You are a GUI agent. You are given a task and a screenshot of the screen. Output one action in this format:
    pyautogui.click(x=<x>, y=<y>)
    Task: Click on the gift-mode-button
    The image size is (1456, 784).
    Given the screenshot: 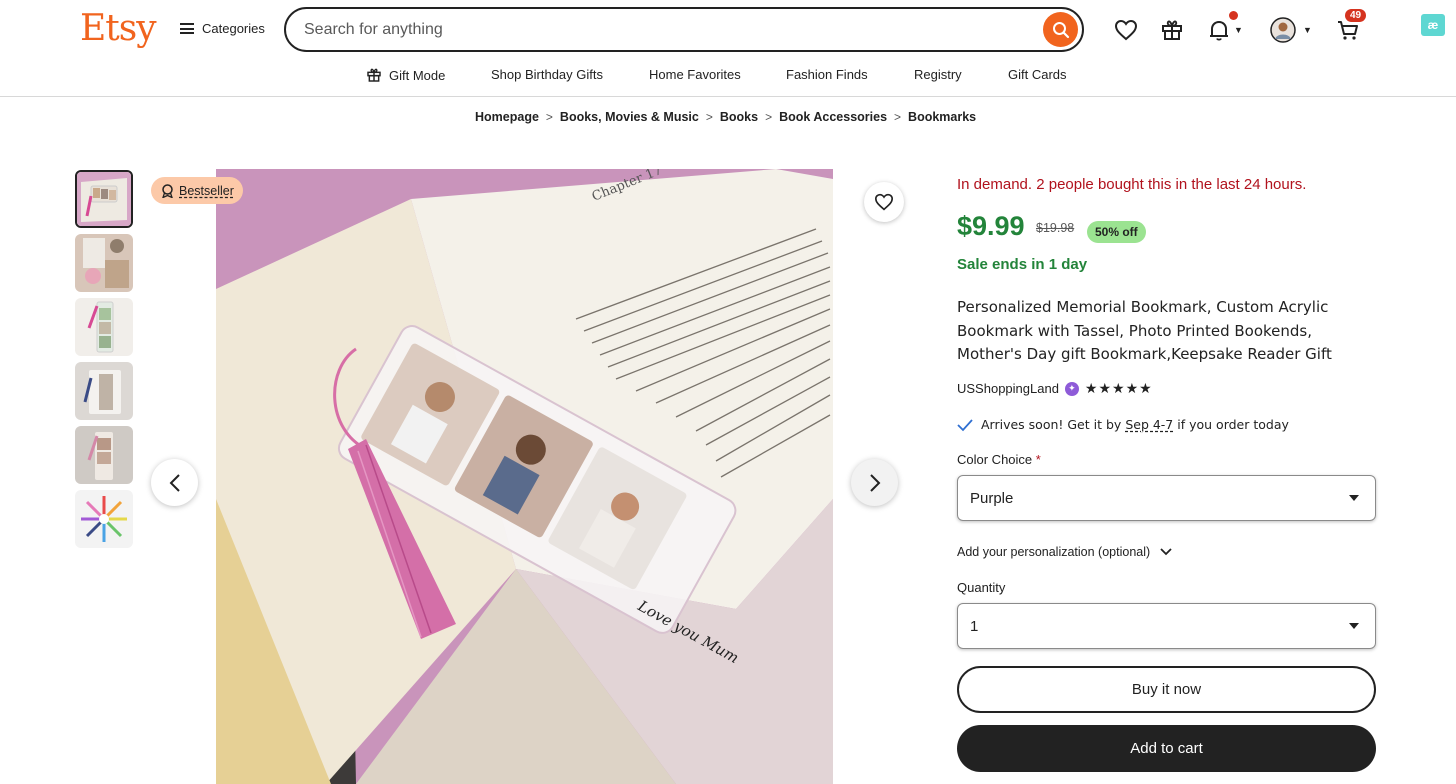 What is the action you would take?
    pyautogui.click(x=1172, y=30)
    